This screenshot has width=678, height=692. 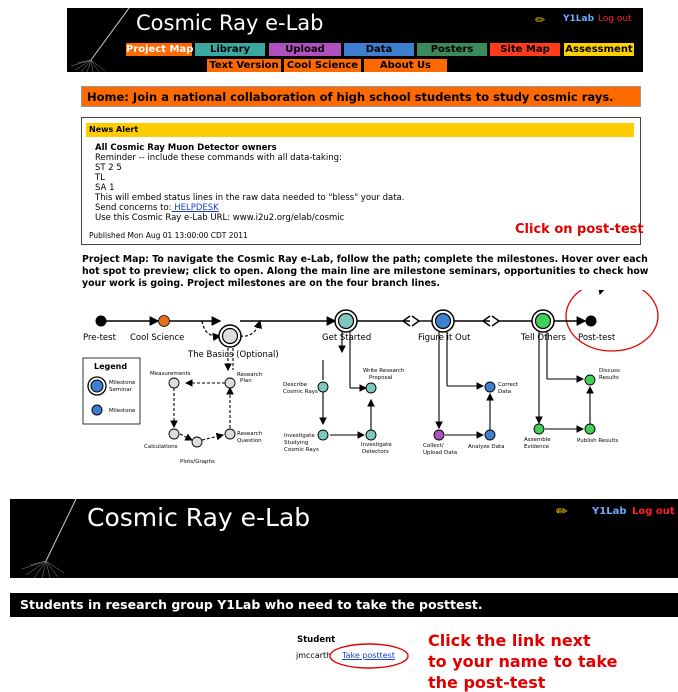 I want to click on annotation-arrow, so click(x=601, y=293).